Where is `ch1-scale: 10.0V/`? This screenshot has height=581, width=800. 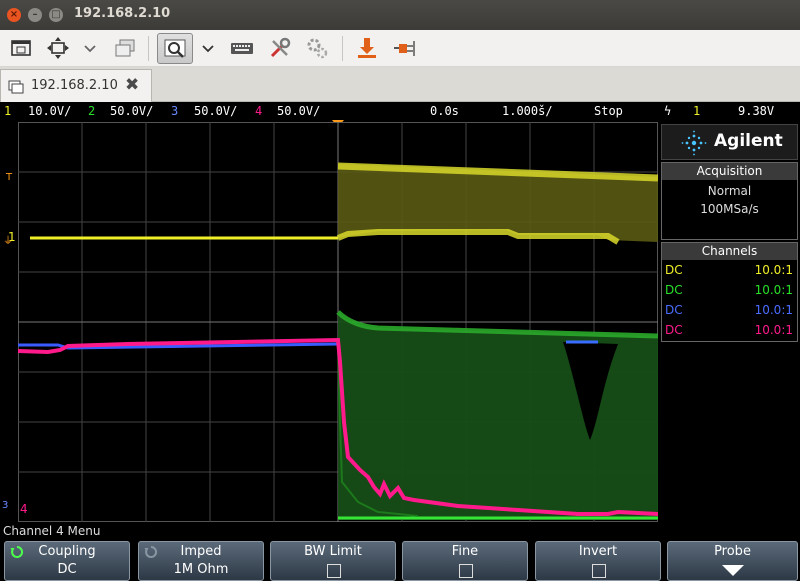 ch1-scale: 10.0V/ is located at coordinates (50, 111).